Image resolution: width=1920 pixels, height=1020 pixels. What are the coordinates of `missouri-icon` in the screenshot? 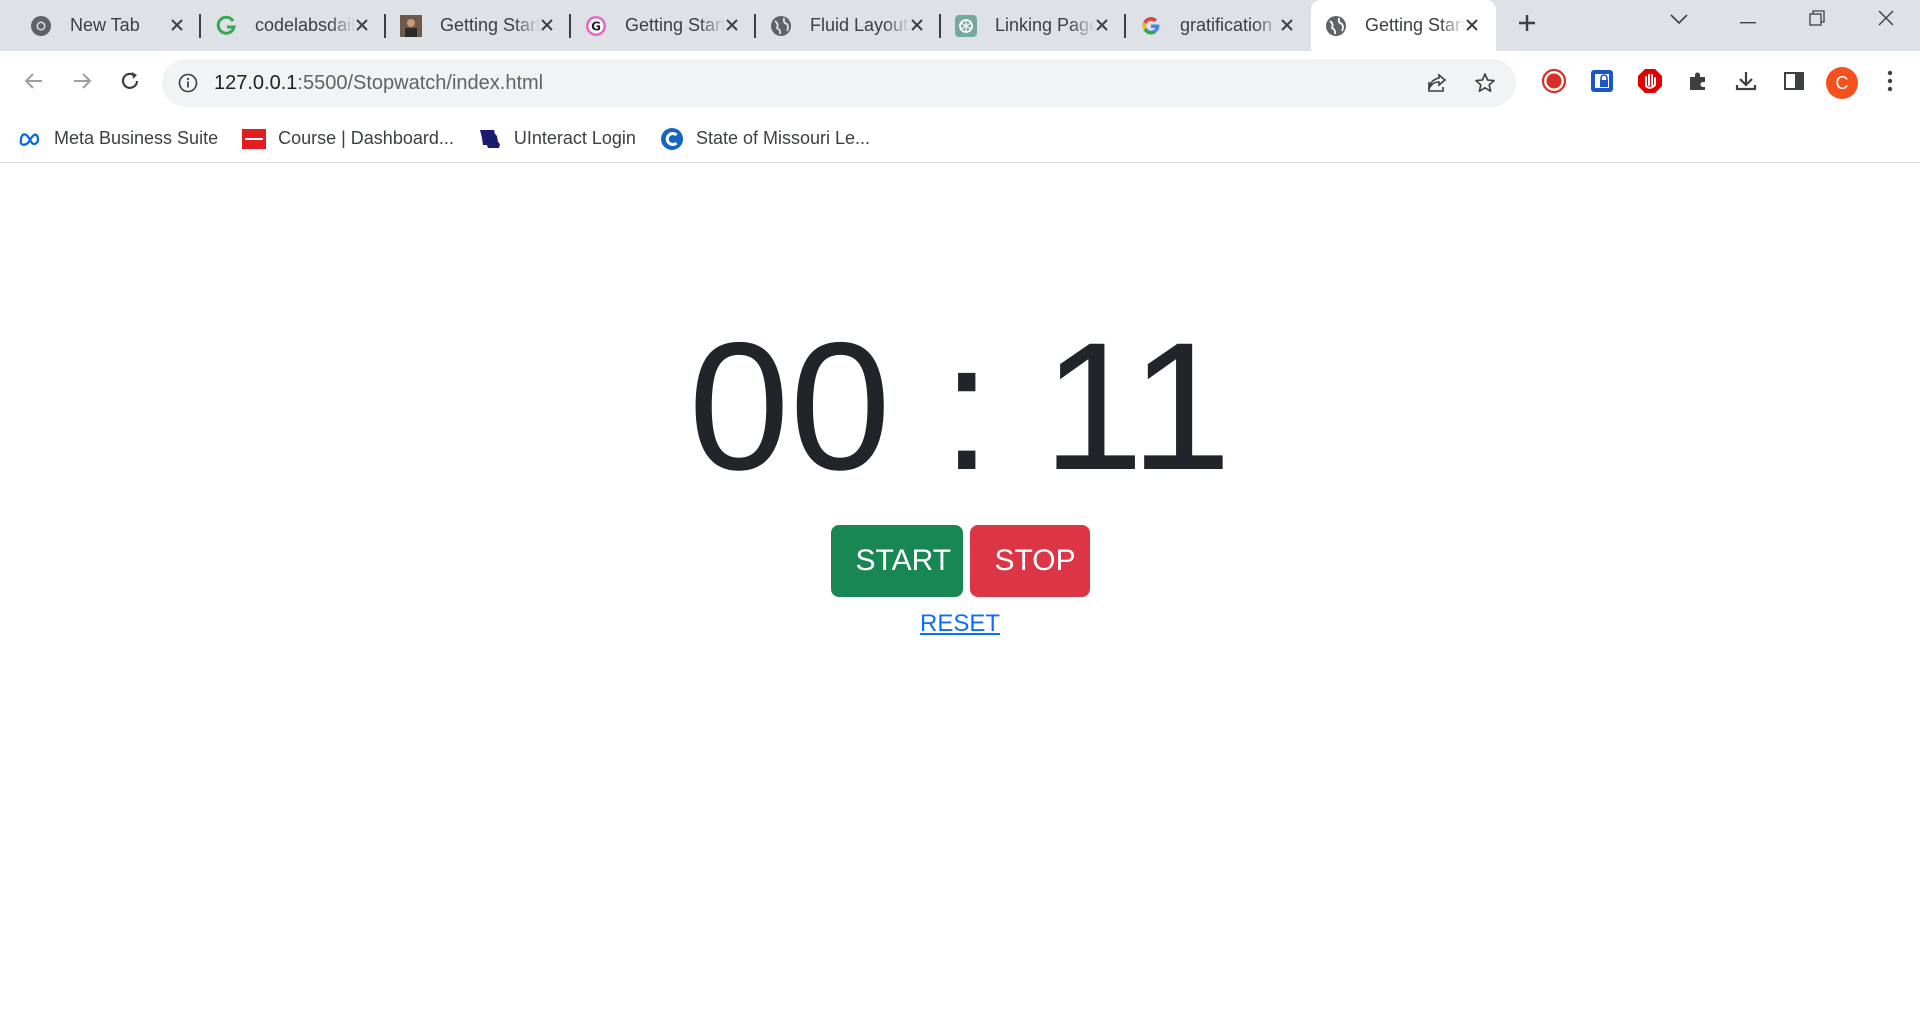 It's located at (490, 139).